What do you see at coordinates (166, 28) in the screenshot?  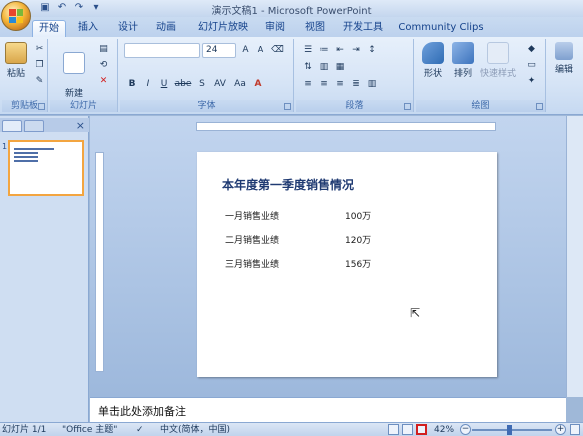 I see `tab-animation: 动画` at bounding box center [166, 28].